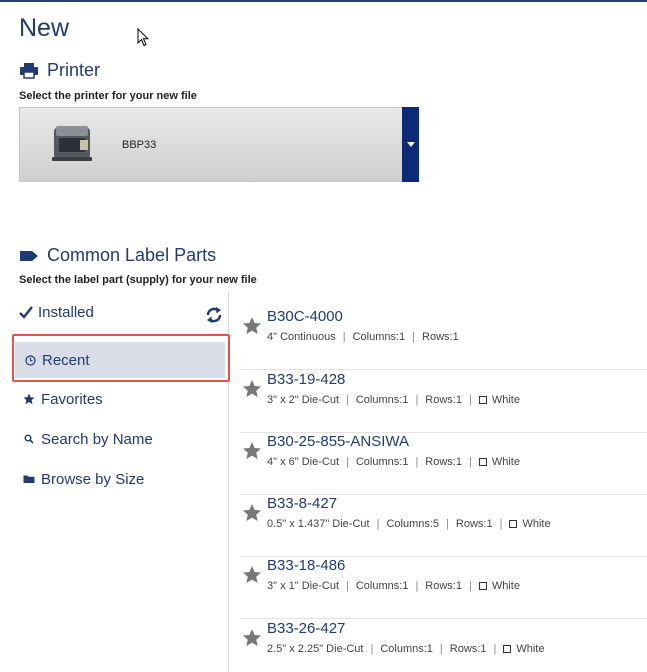 This screenshot has height=672, width=647. Describe the element at coordinates (323, 1) in the screenshot. I see `top-border` at that location.